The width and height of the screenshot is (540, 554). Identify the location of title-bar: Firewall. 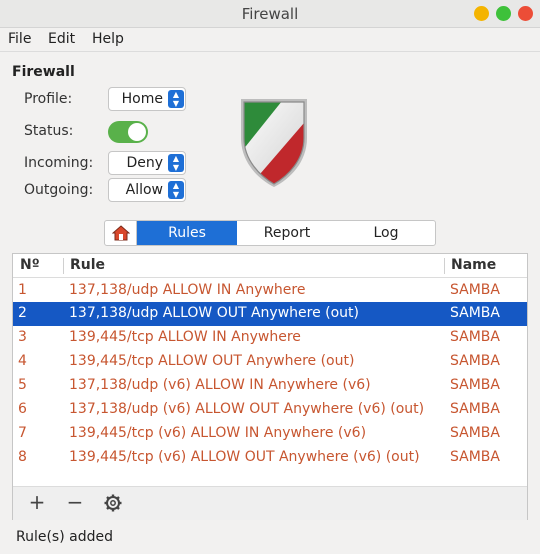
(270, 14).